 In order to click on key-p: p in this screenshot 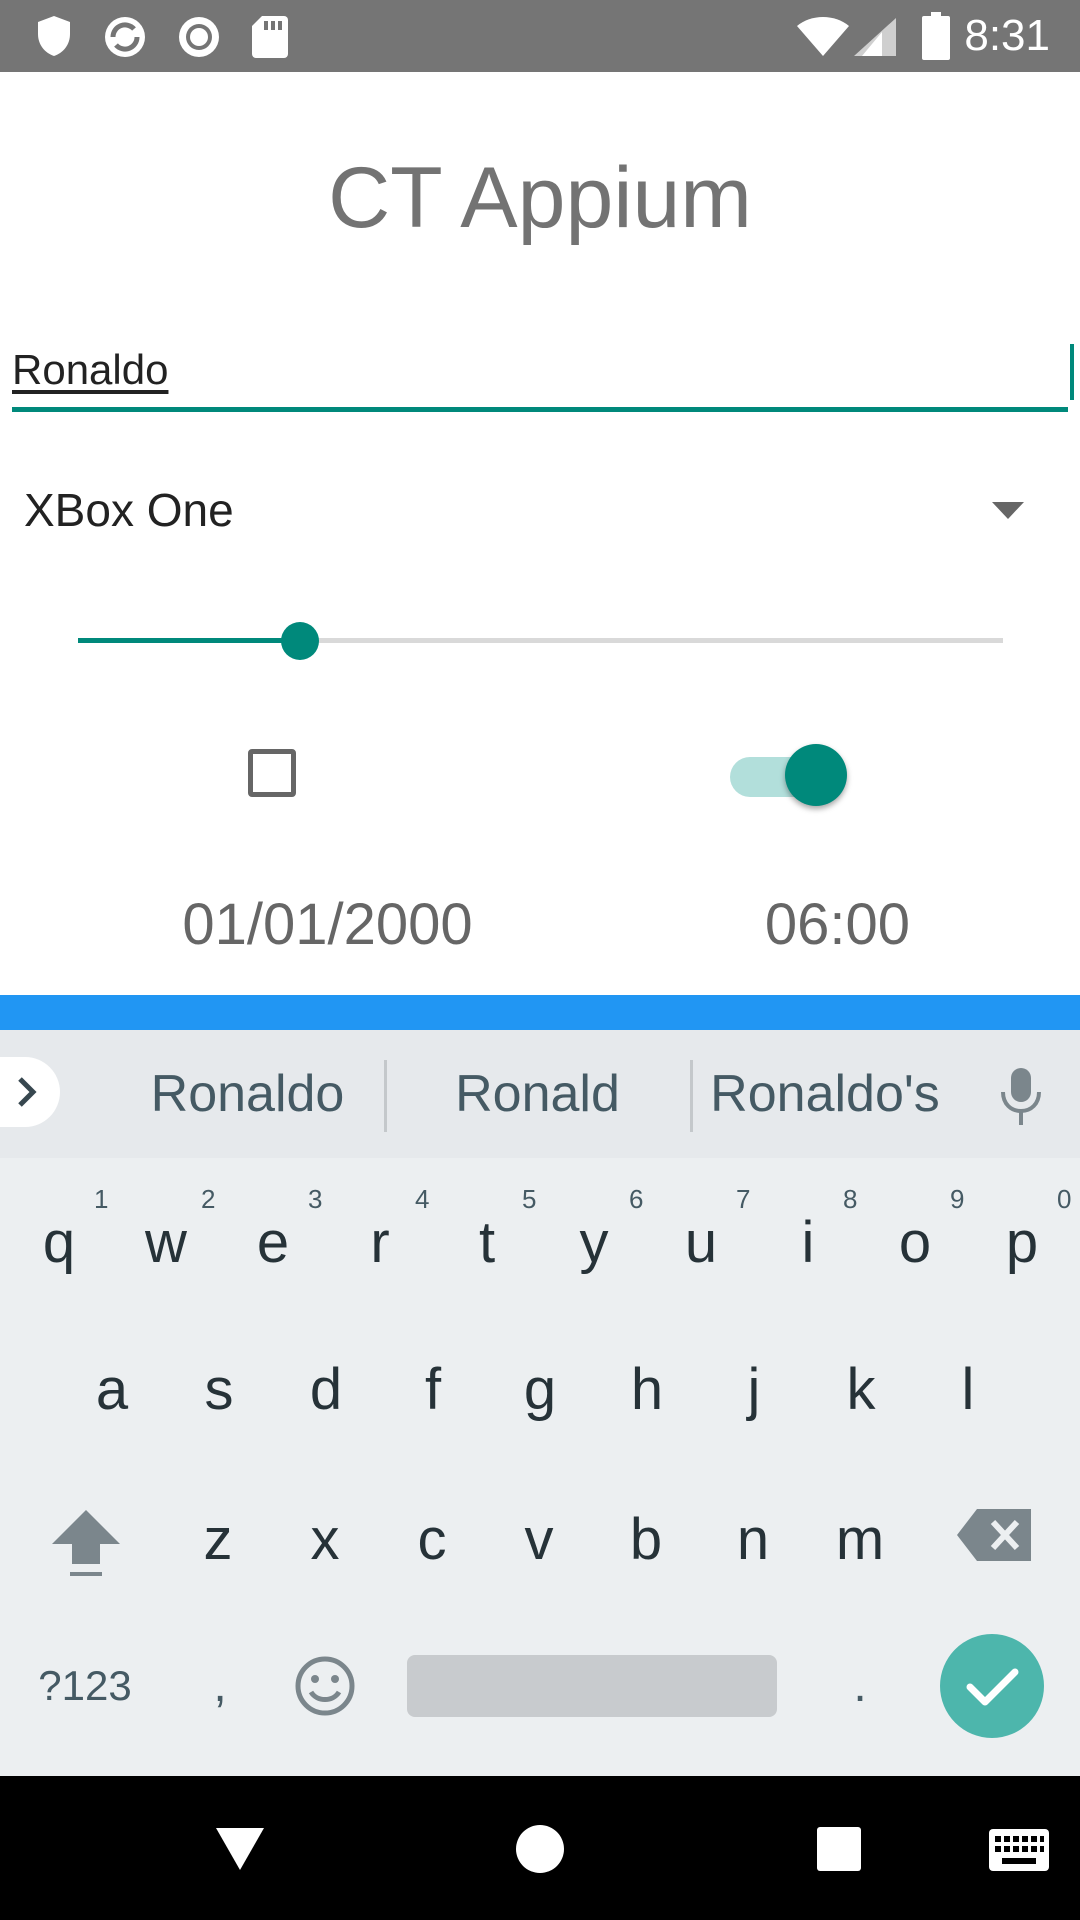, I will do `click(1022, 1243)`.